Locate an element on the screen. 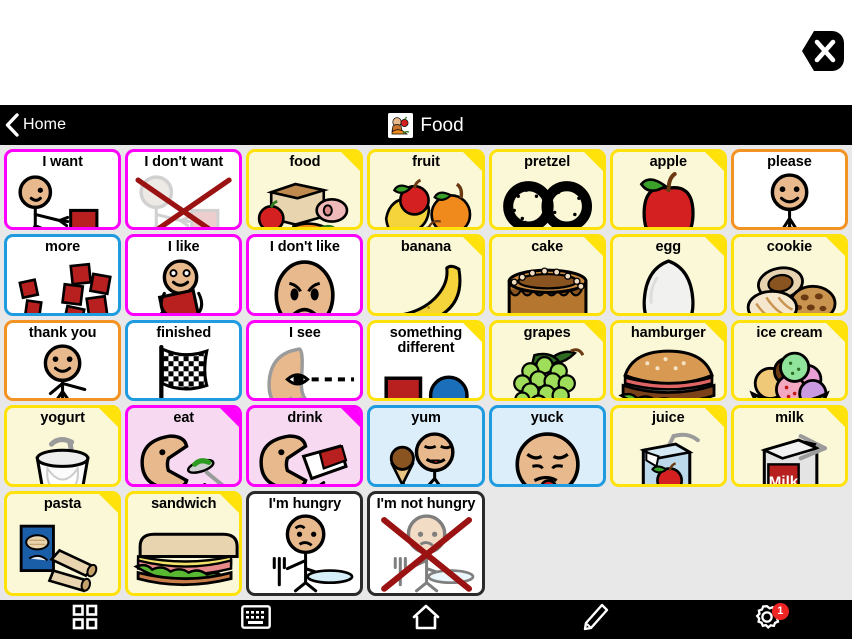 This screenshot has width=852, height=639. grid-cell-pasta: pasta is located at coordinates (63, 543).